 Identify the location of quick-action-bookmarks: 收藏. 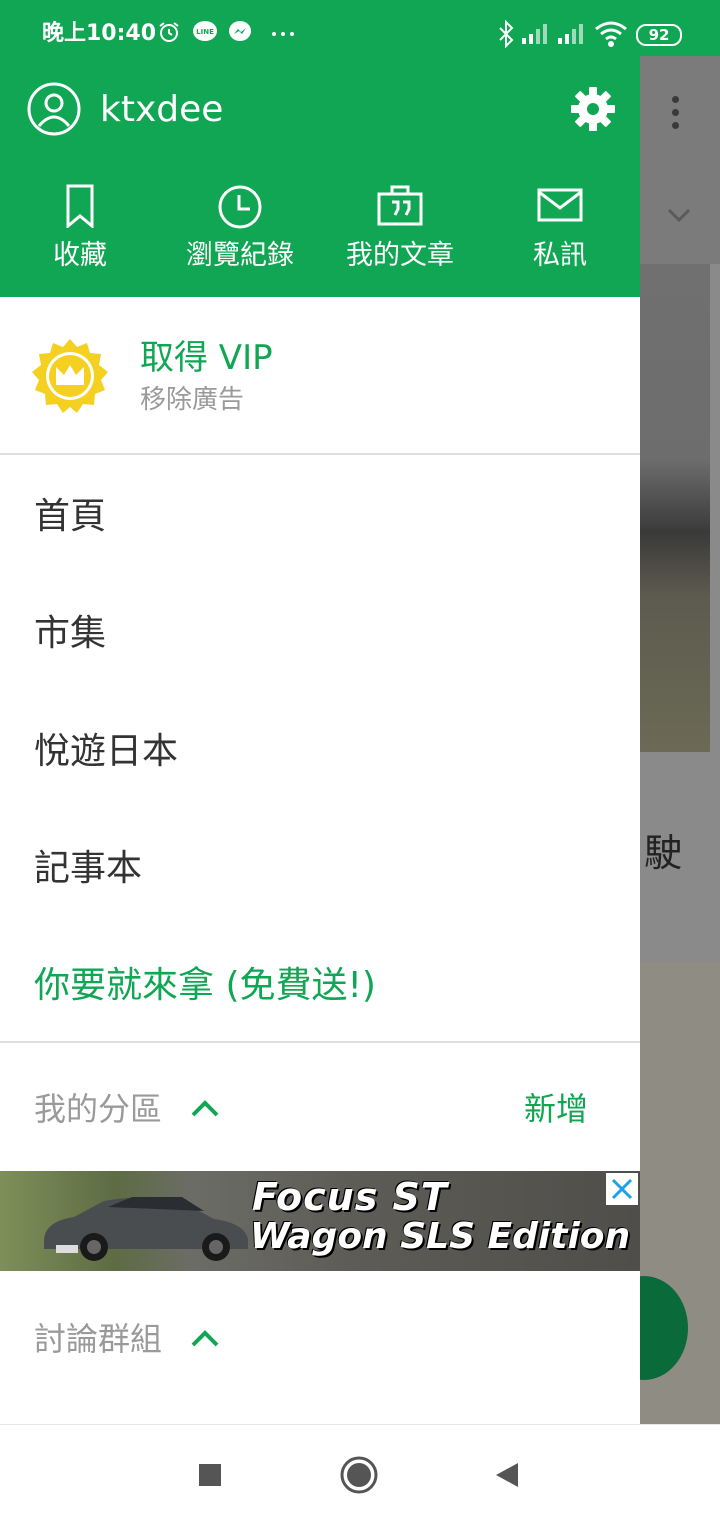
(80, 234).